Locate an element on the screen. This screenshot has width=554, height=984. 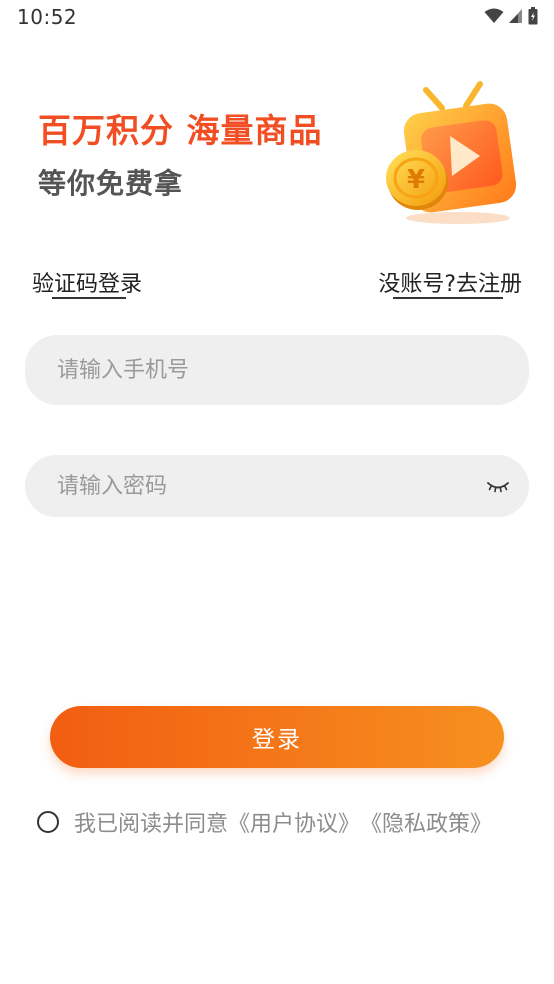
agreement-checkbox is located at coordinates (48, 822).